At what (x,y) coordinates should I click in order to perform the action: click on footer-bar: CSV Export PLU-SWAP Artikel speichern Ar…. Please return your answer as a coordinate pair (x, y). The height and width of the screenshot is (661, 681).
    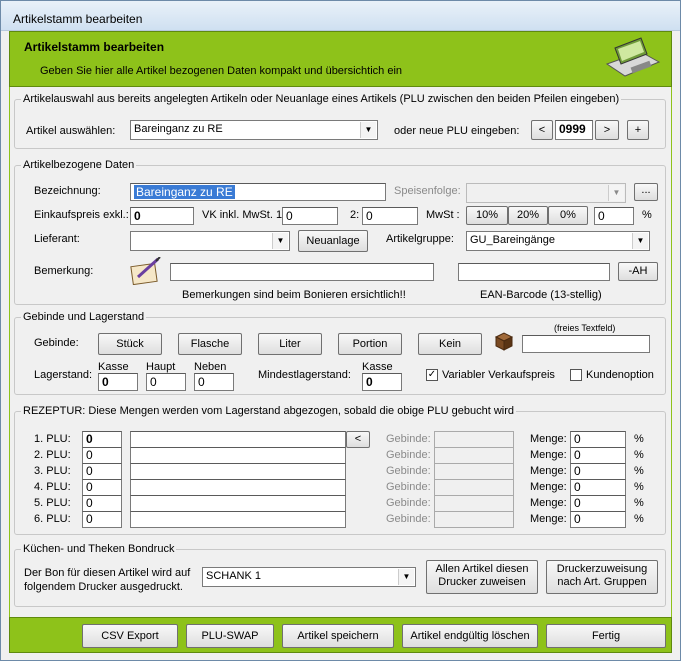
    Looking at the image, I should click on (340, 635).